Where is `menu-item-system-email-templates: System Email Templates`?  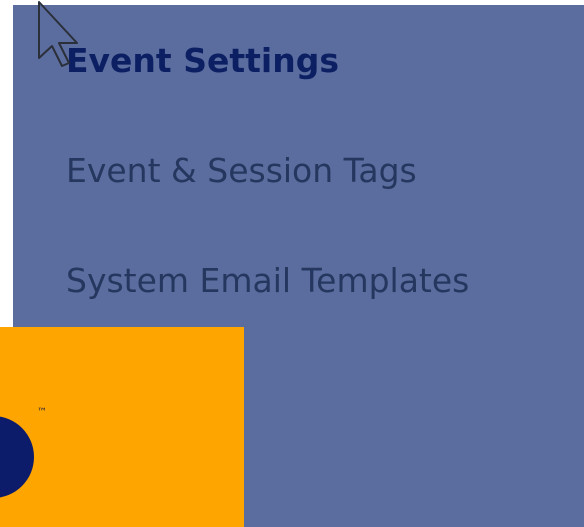
menu-item-system-email-templates: System Email Templates is located at coordinates (267, 281).